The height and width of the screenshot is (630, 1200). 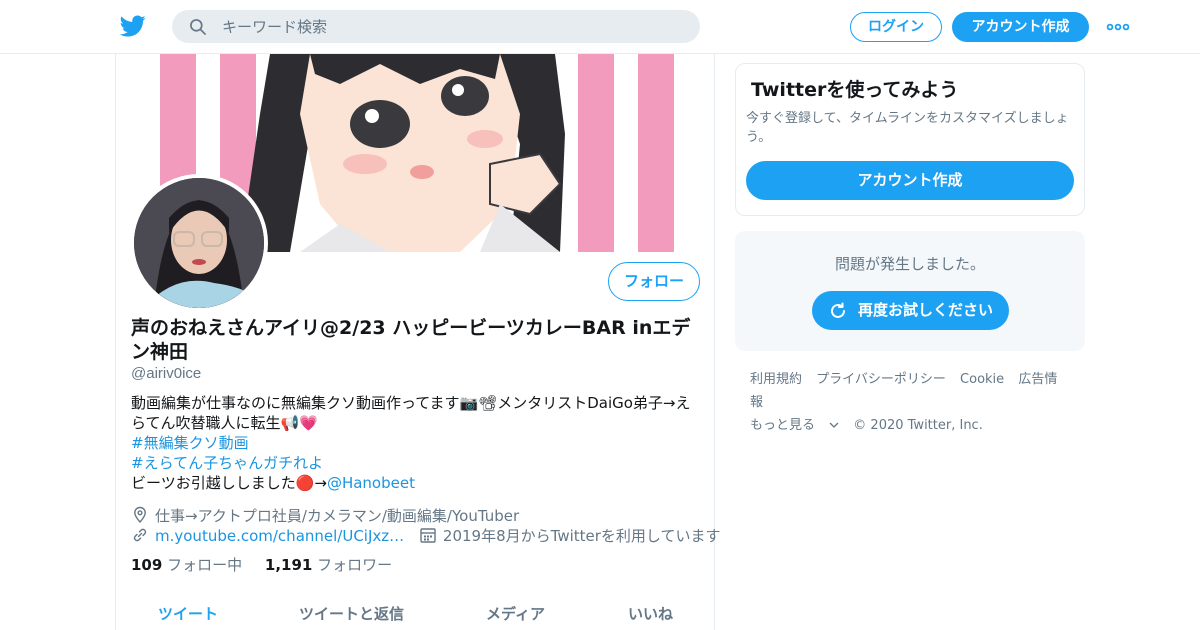 I want to click on top-bar: ログイン アカウント作成, so click(x=600, y=27).